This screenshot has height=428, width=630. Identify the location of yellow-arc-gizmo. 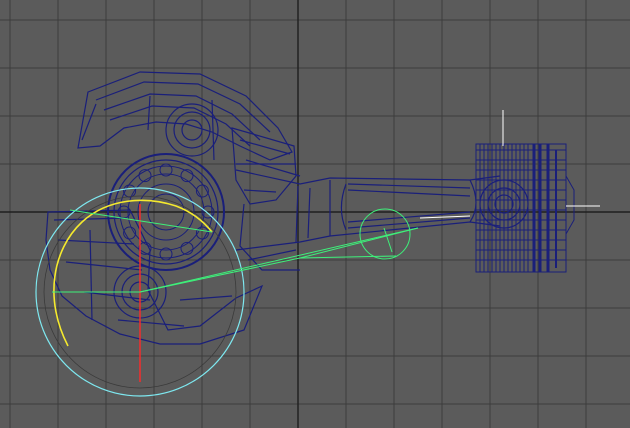
(133, 273).